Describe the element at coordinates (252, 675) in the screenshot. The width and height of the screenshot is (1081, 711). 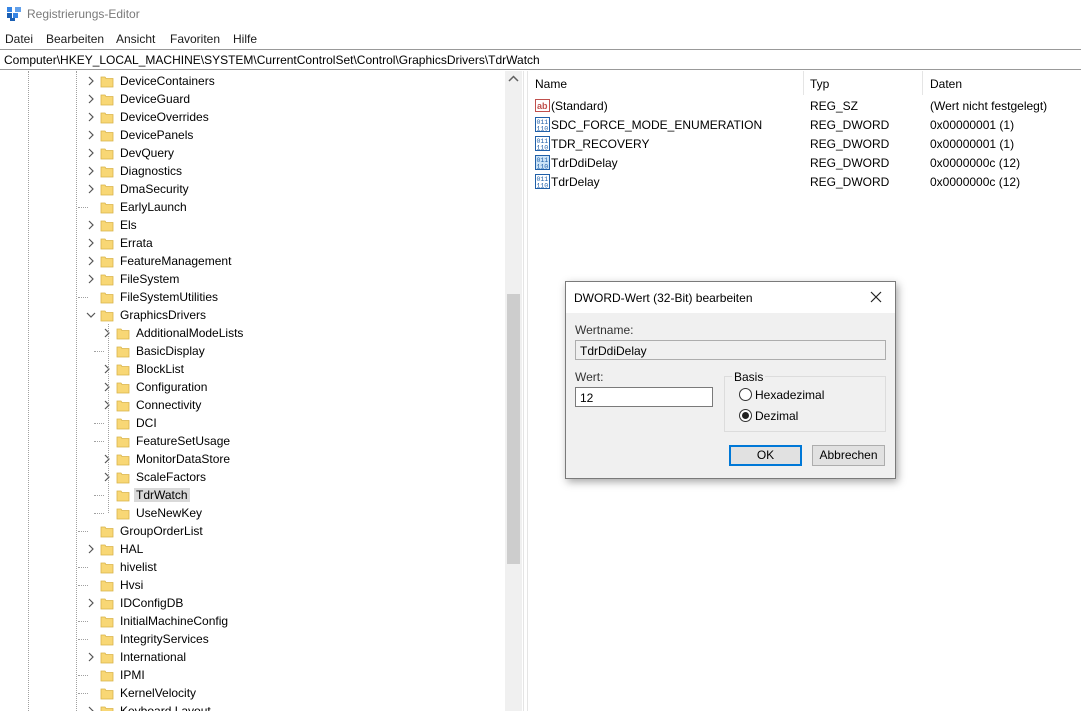
I see `tree-item: IPMI` at that location.